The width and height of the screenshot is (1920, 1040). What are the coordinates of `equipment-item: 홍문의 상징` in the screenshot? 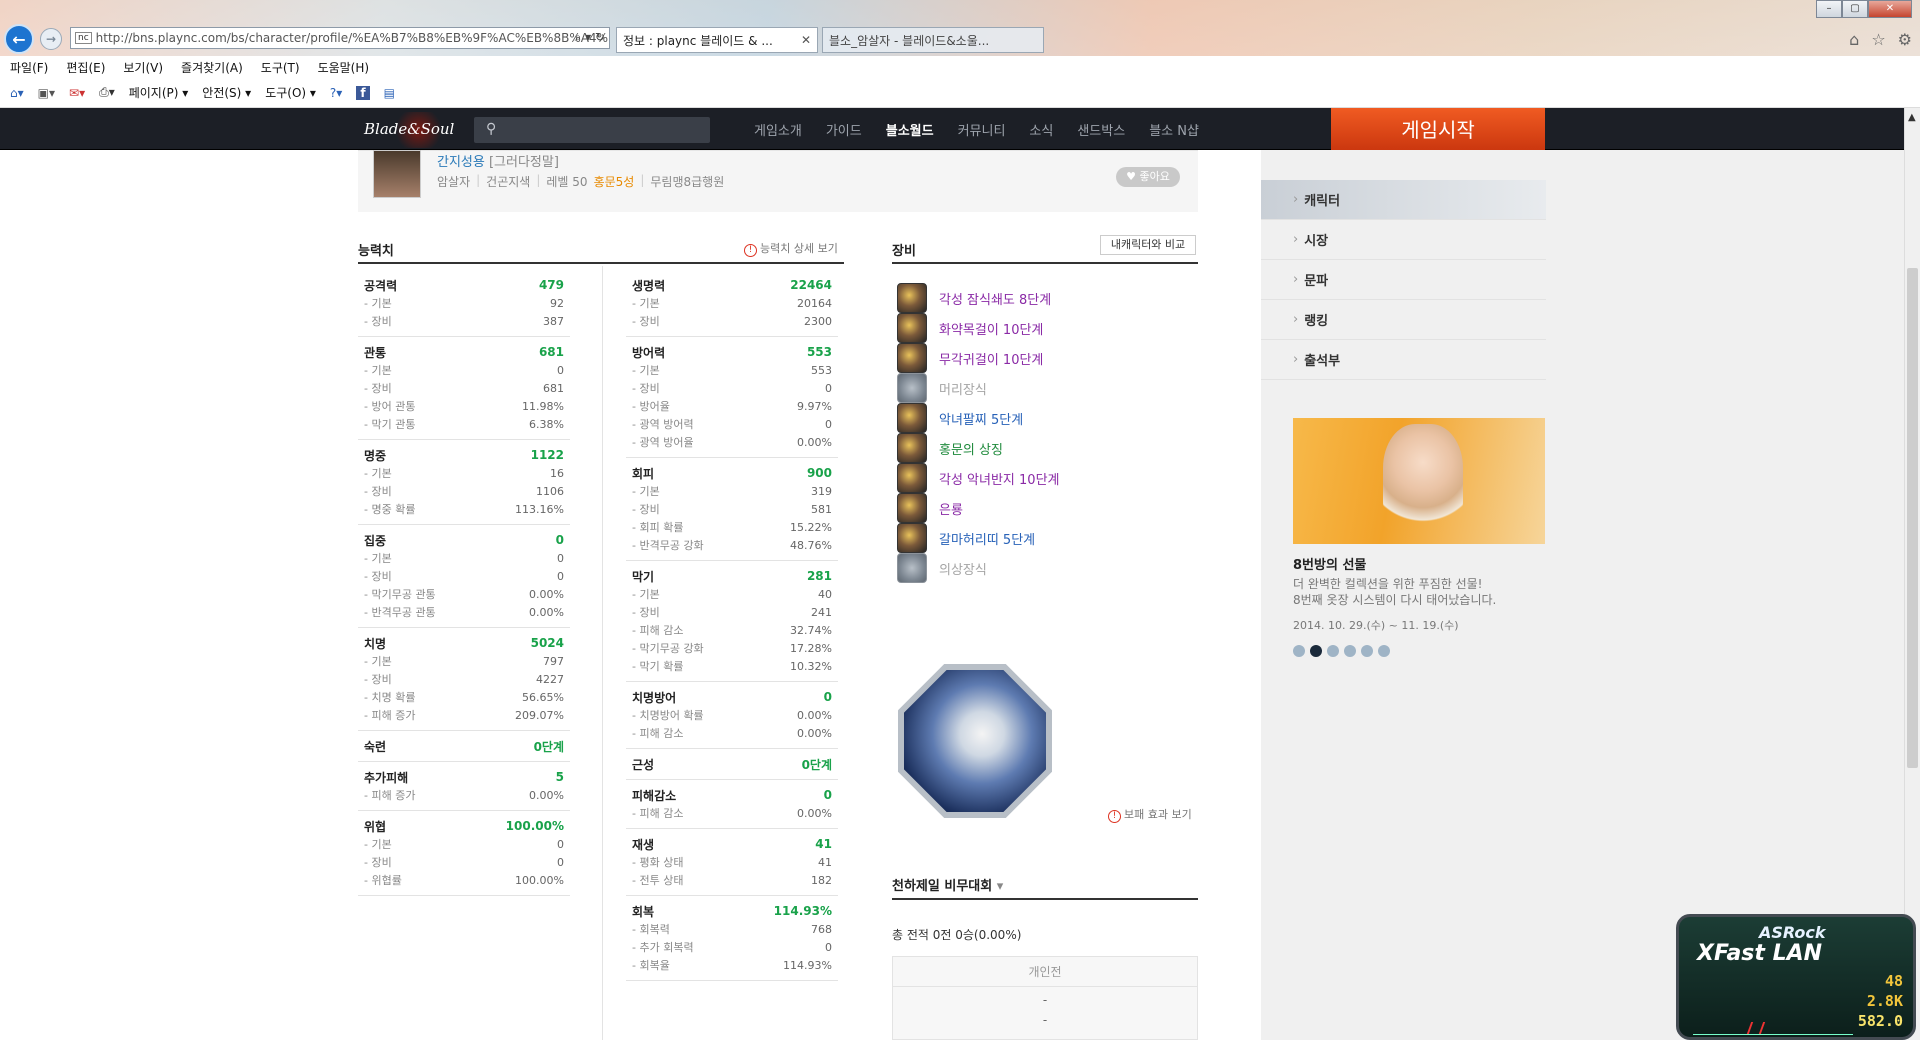 It's located at (950, 448).